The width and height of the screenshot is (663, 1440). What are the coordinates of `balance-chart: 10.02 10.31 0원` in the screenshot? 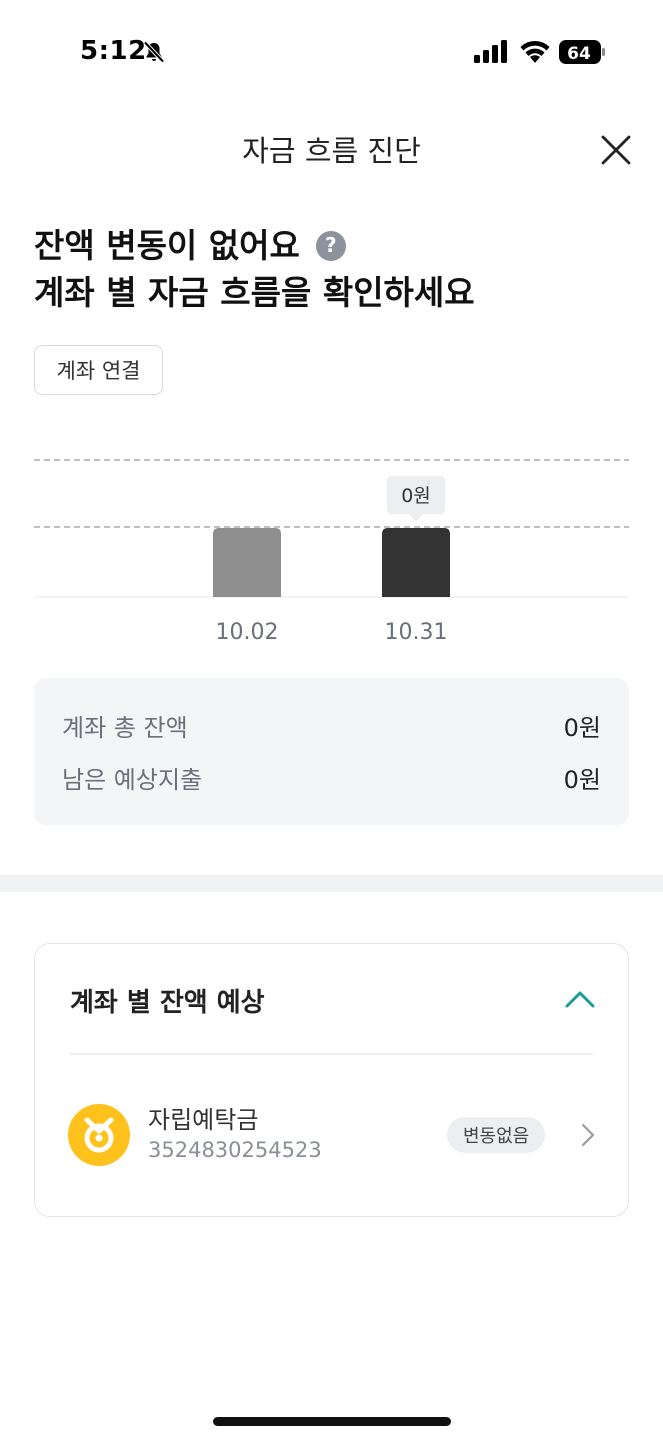 It's located at (331, 552).